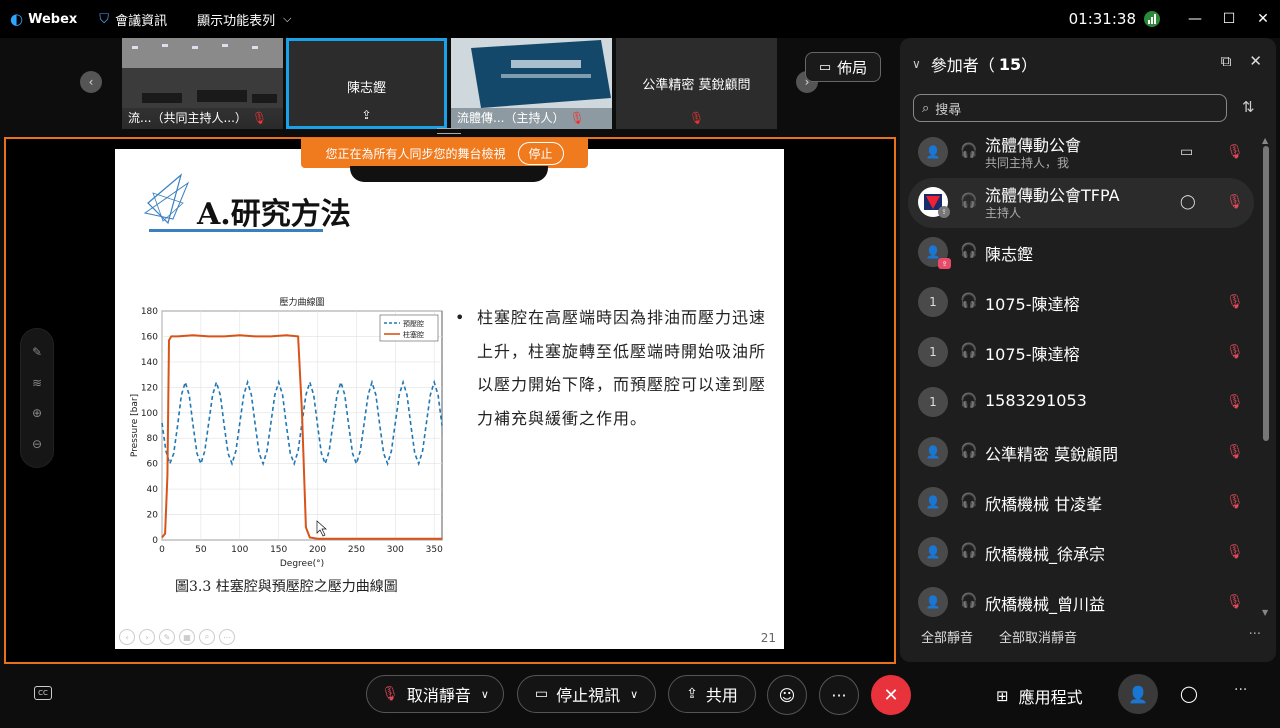  Describe the element at coordinates (640, 19) in the screenshot. I see `title-bar: ◐ Webex ⛉ 會議資訊 顯示功能表列 ⌵ 01:31:38 — ☐ ✕` at that location.